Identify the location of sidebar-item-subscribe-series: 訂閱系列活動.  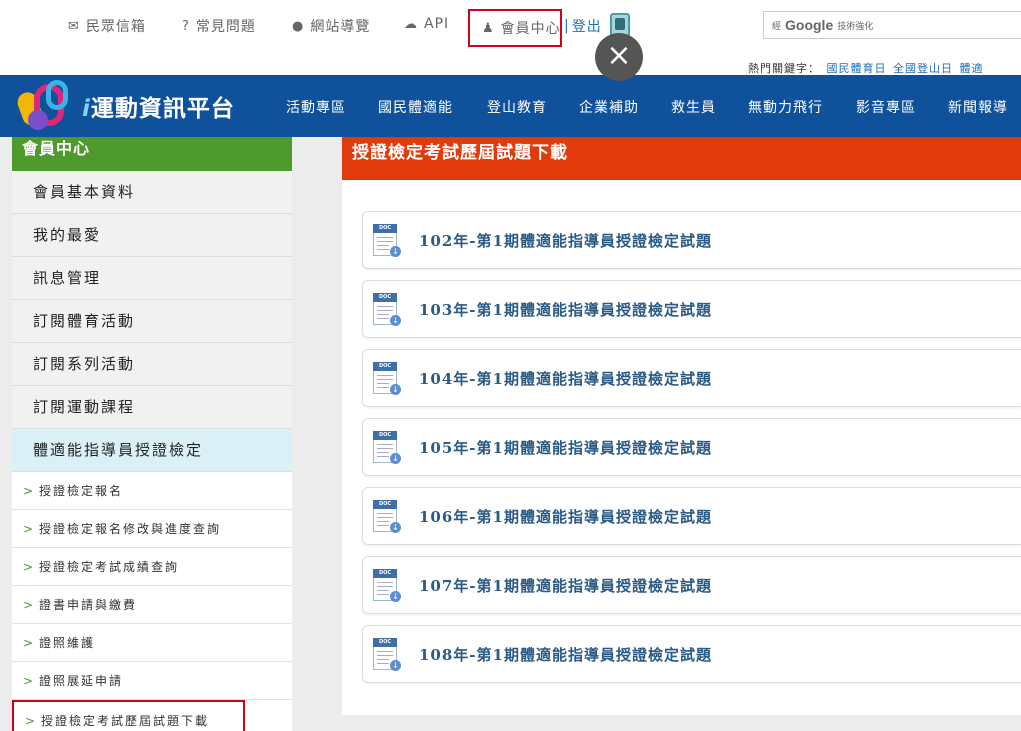
(152, 364).